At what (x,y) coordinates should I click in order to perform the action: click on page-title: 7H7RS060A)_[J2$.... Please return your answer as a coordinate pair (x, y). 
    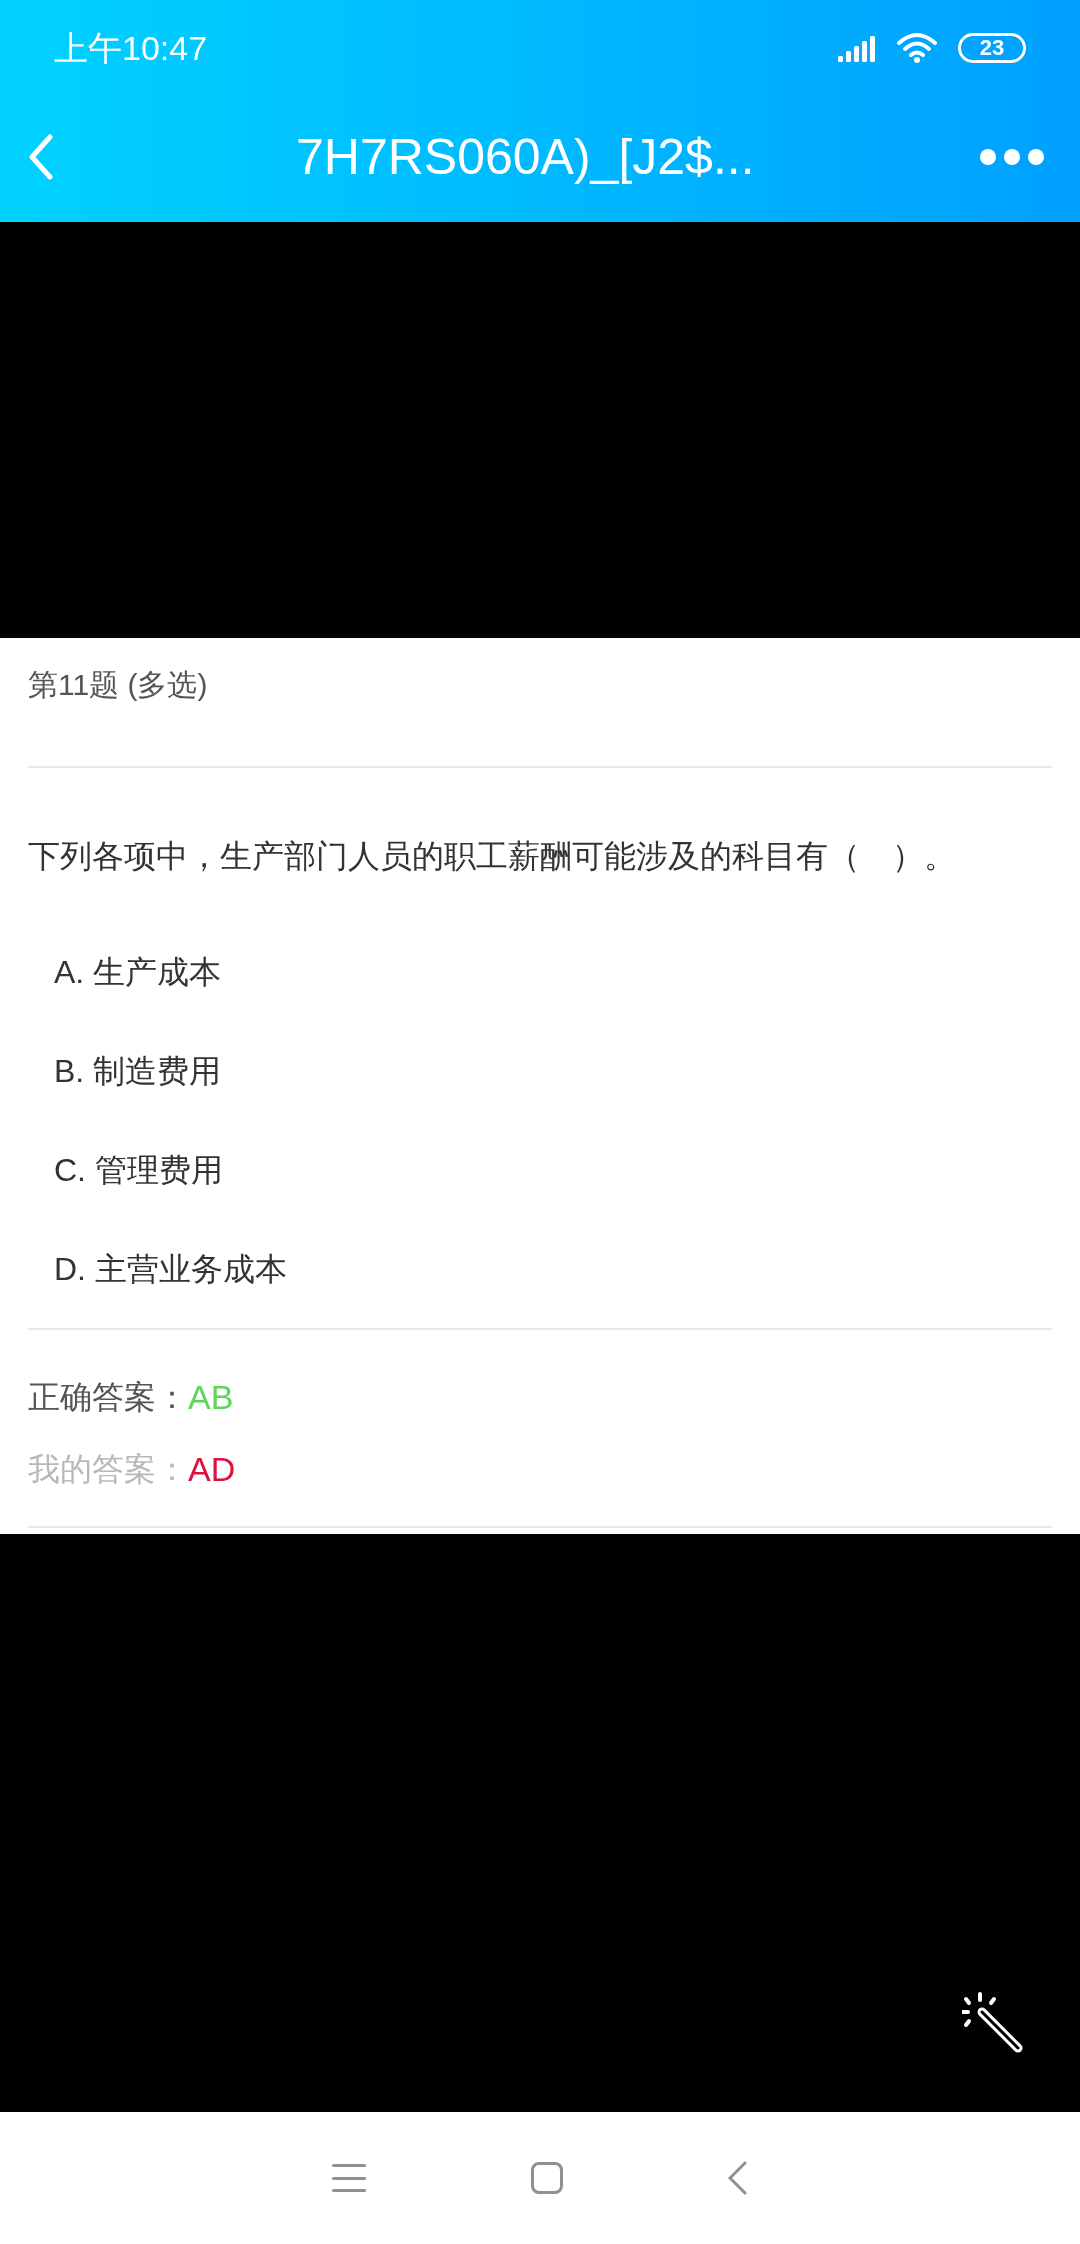
    Looking at the image, I should click on (525, 157).